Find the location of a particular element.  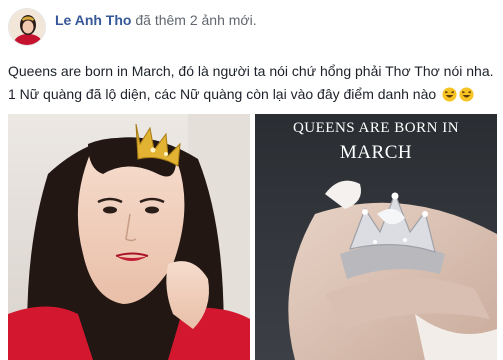

post-header: Le Anh Tho đã thêm 2 ảnh mới. is located at coordinates (132, 28).